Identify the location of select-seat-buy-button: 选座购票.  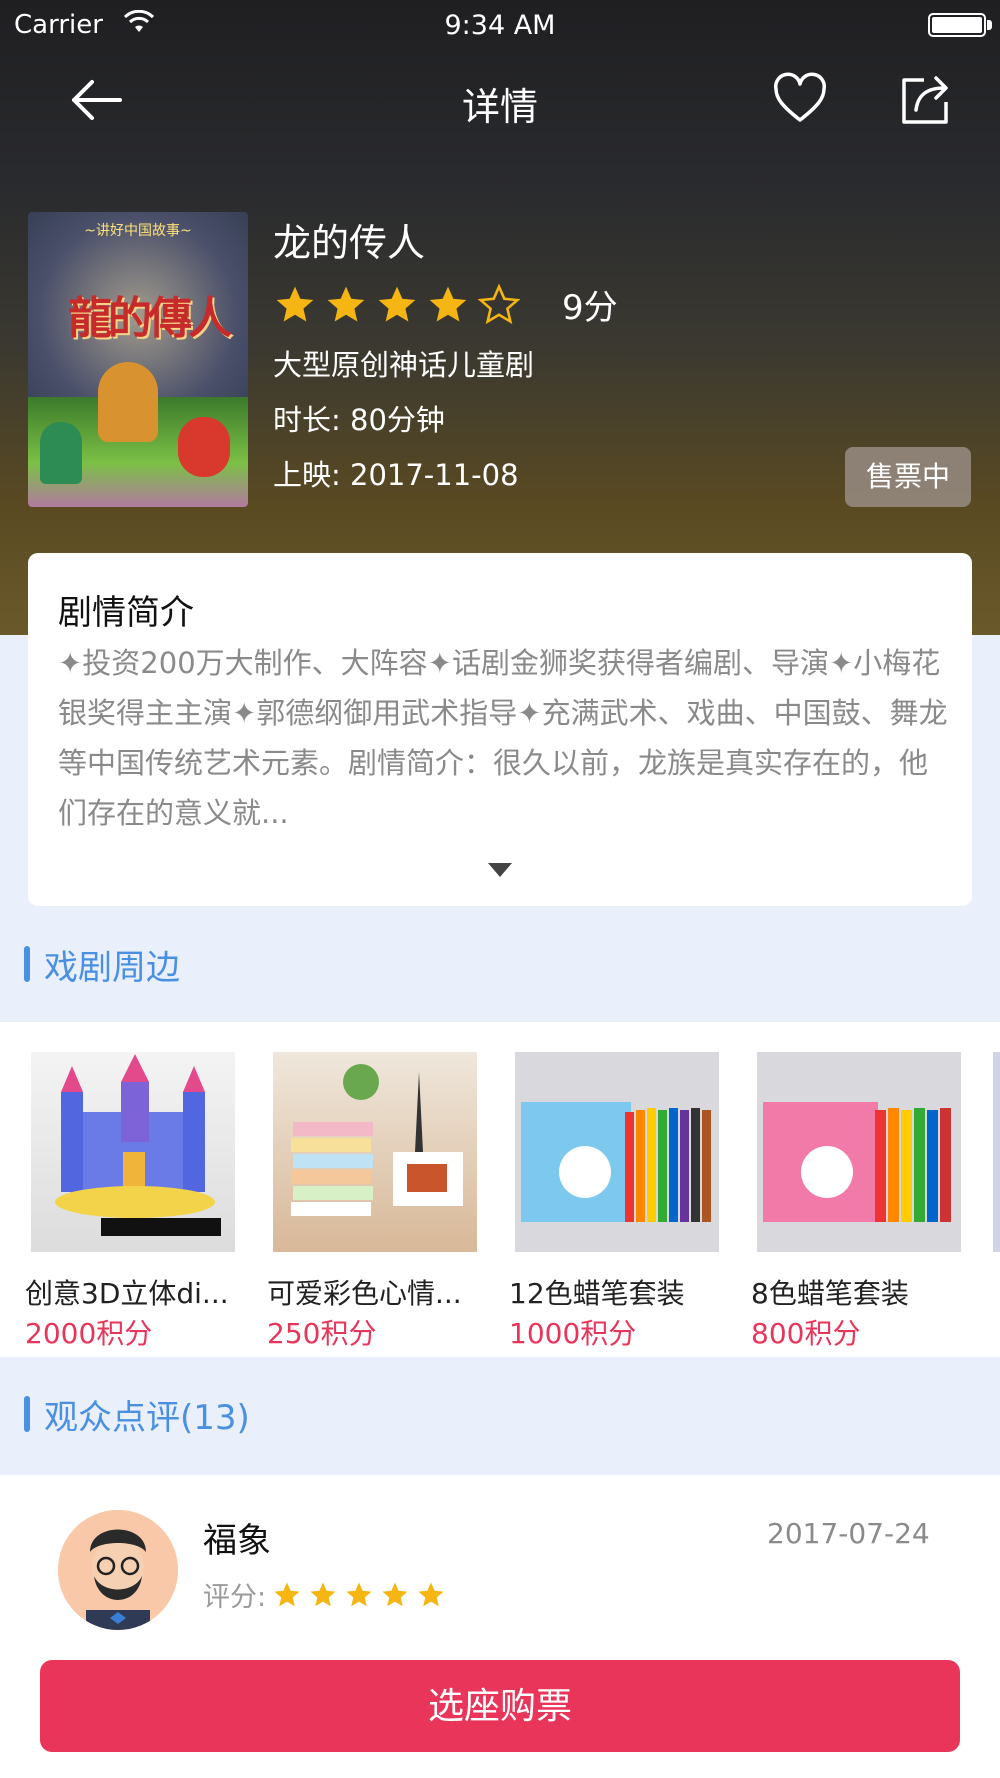
(500, 1706).